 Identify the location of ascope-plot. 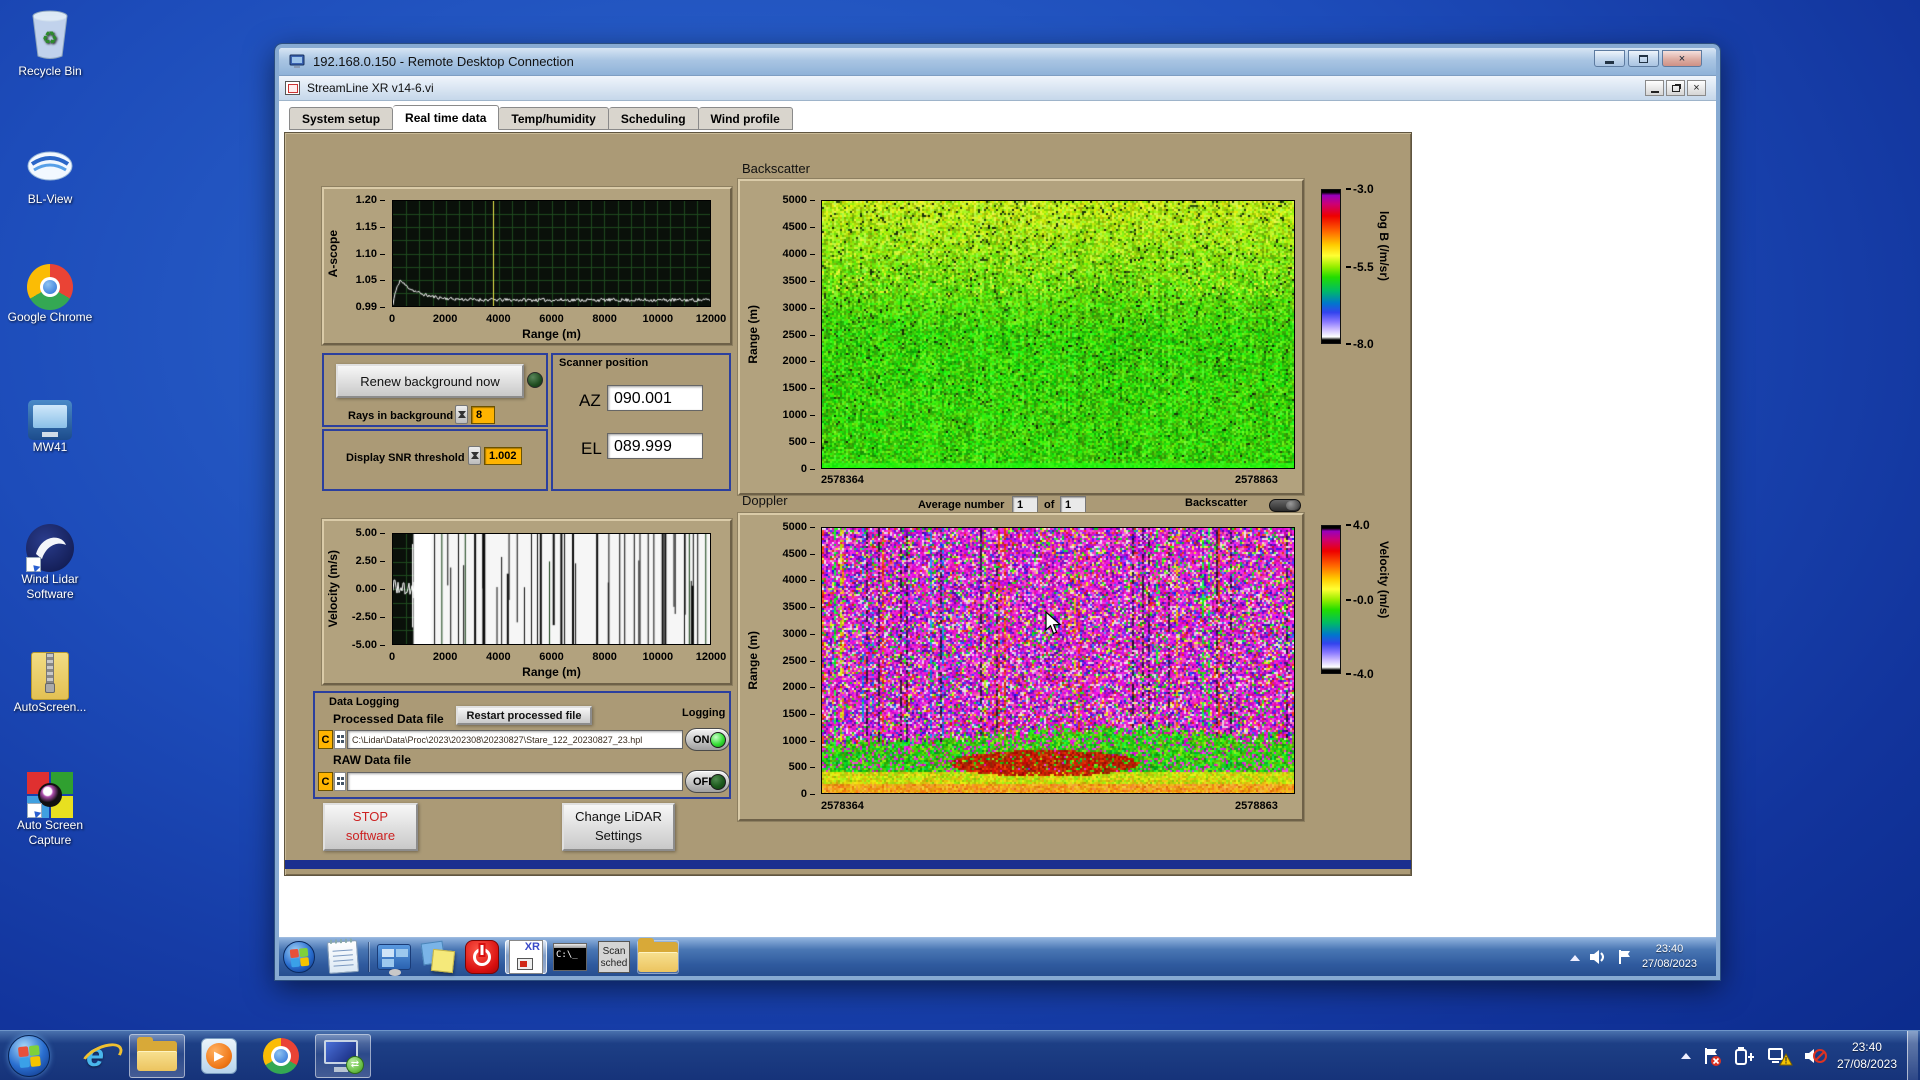
(551, 253).